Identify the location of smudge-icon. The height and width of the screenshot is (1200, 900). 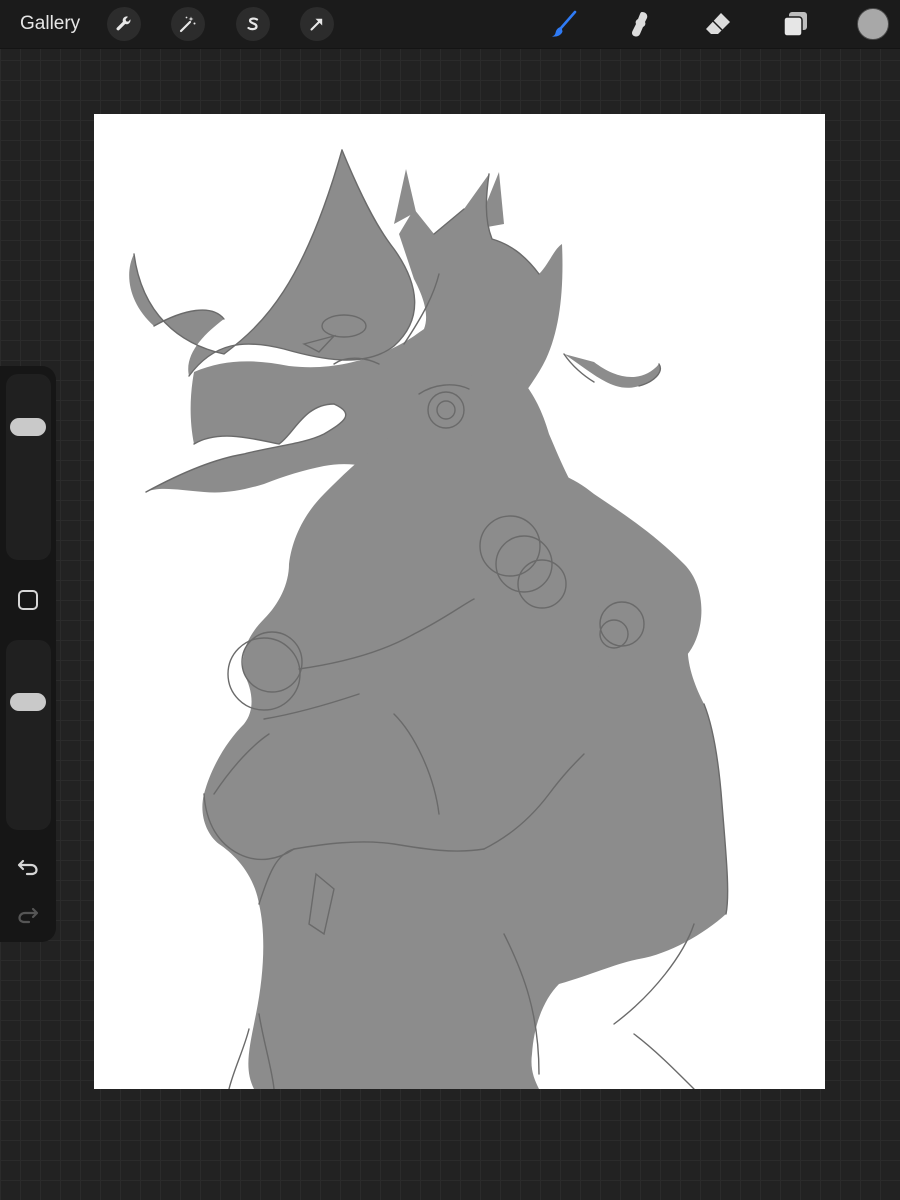
(640, 24).